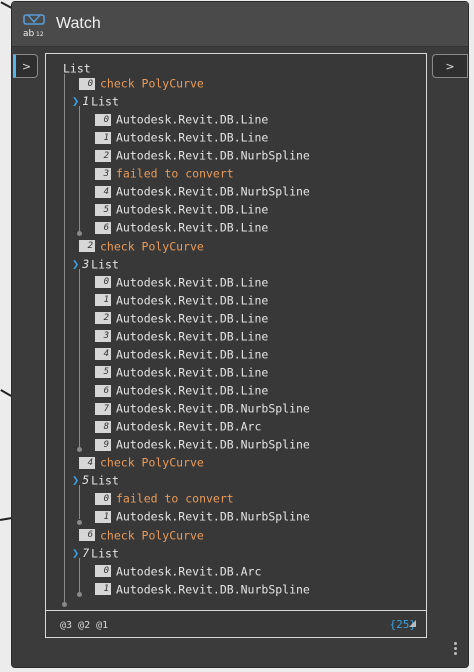  What do you see at coordinates (40, 34) in the screenshot?
I see `svg-text: 12` at bounding box center [40, 34].